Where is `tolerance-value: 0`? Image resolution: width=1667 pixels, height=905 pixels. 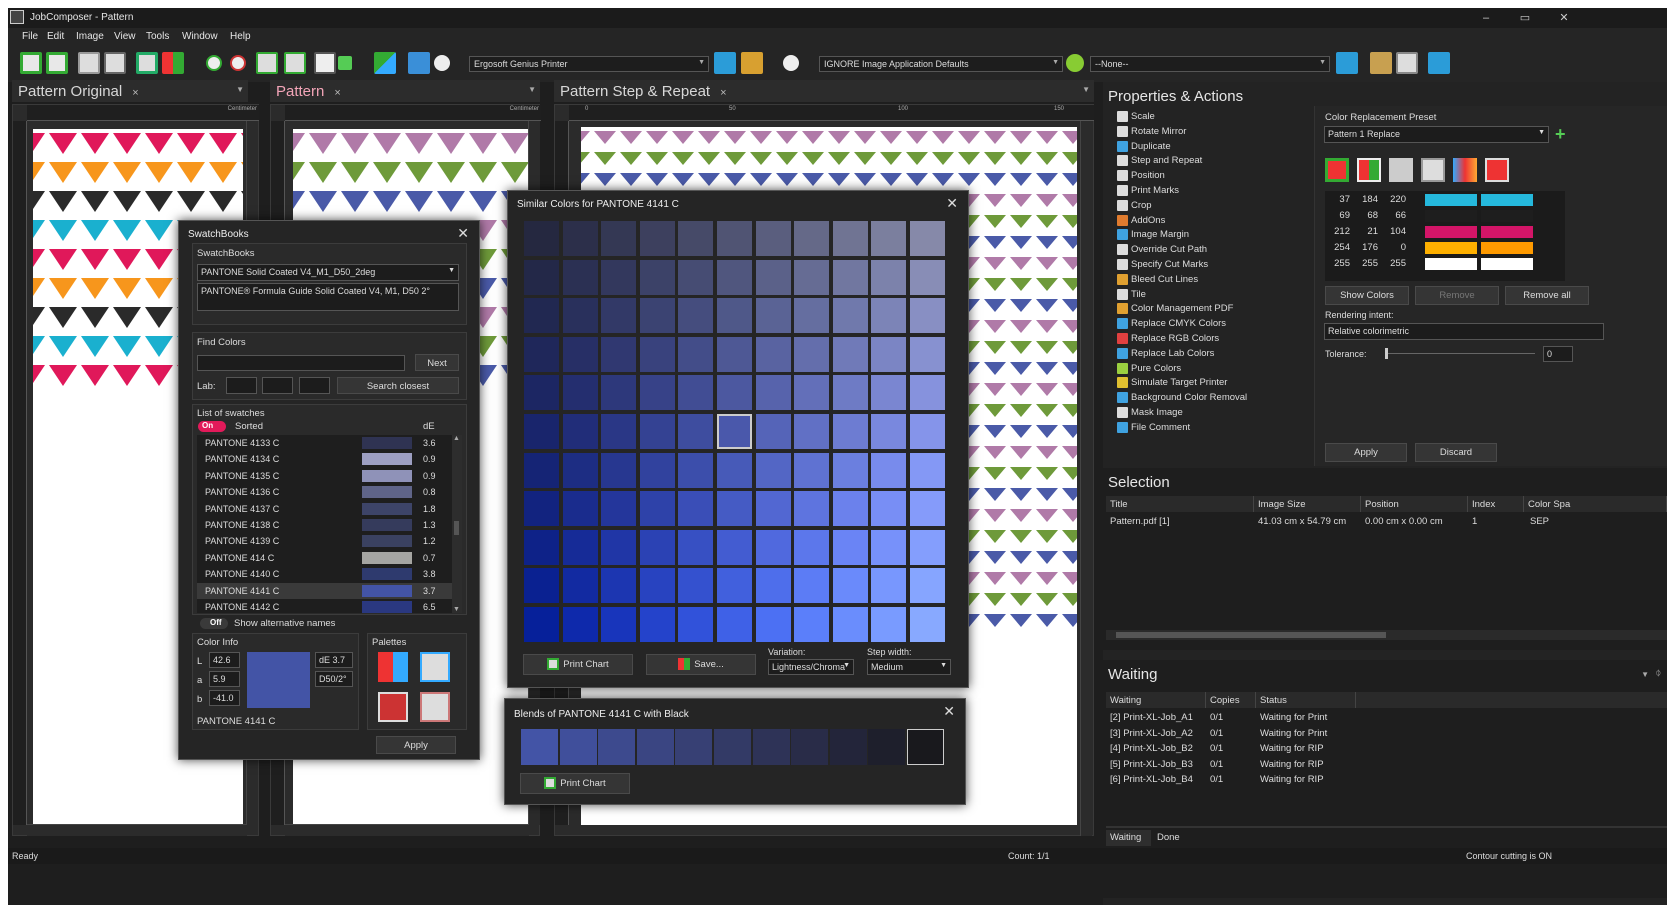
tolerance-value: 0 is located at coordinates (1558, 354).